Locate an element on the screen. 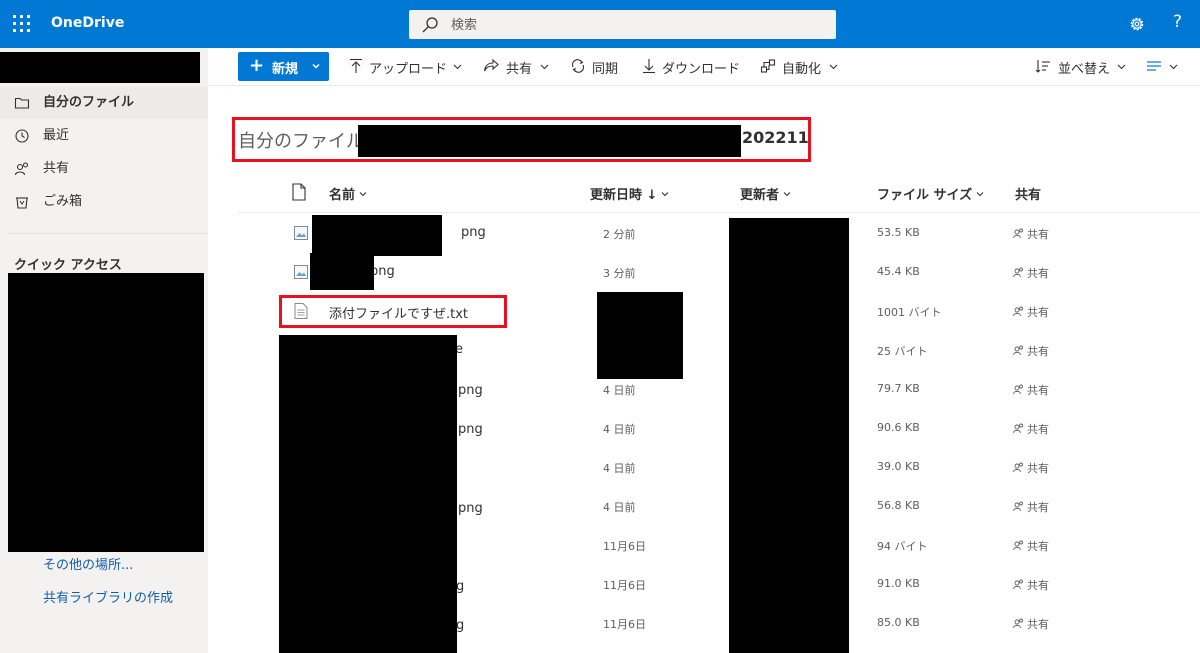 This screenshot has width=1200, height=653. file-type-icon is located at coordinates (299, 192).